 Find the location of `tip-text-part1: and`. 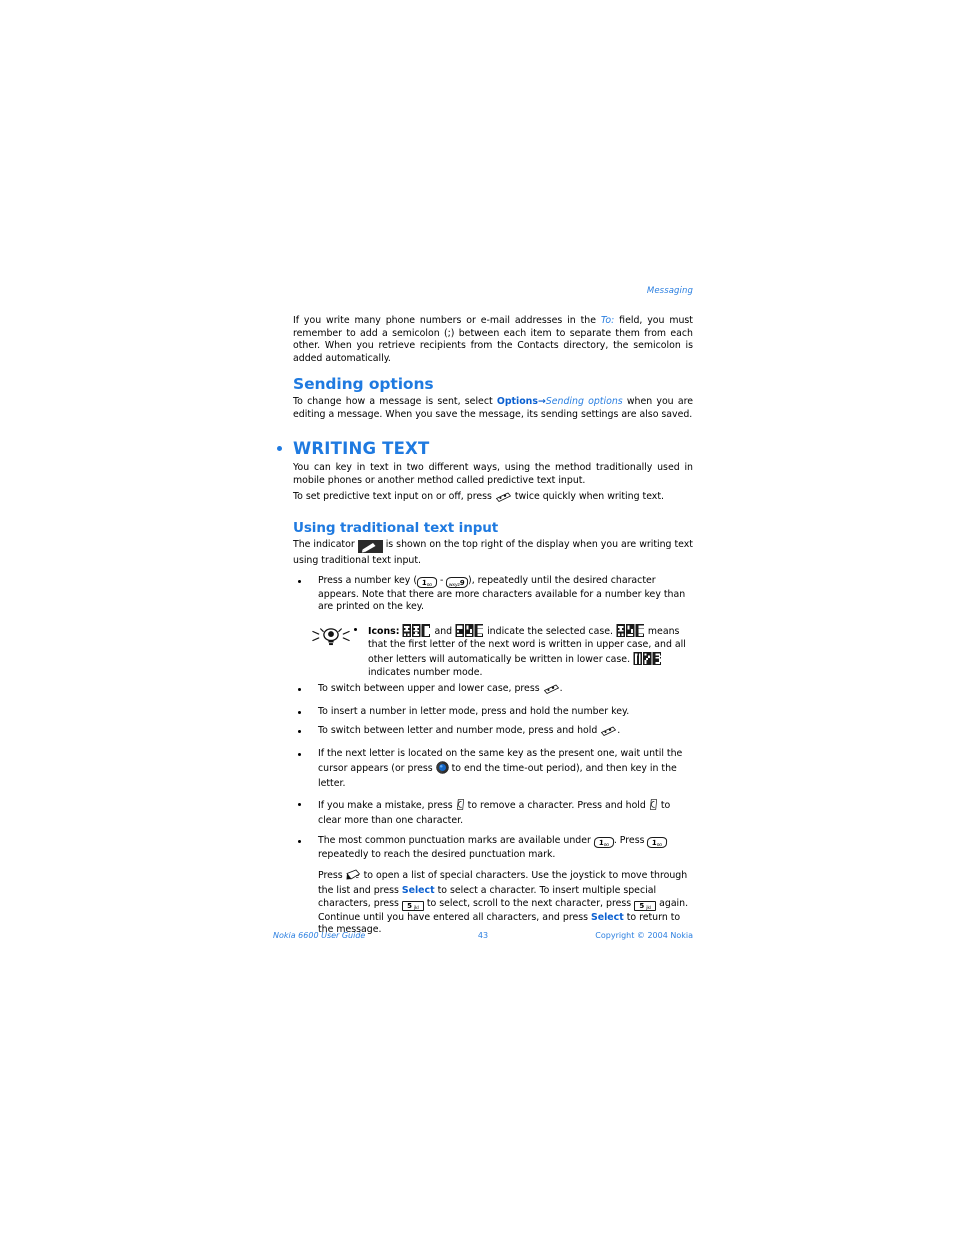

tip-text-part1: and is located at coordinates (445, 631).